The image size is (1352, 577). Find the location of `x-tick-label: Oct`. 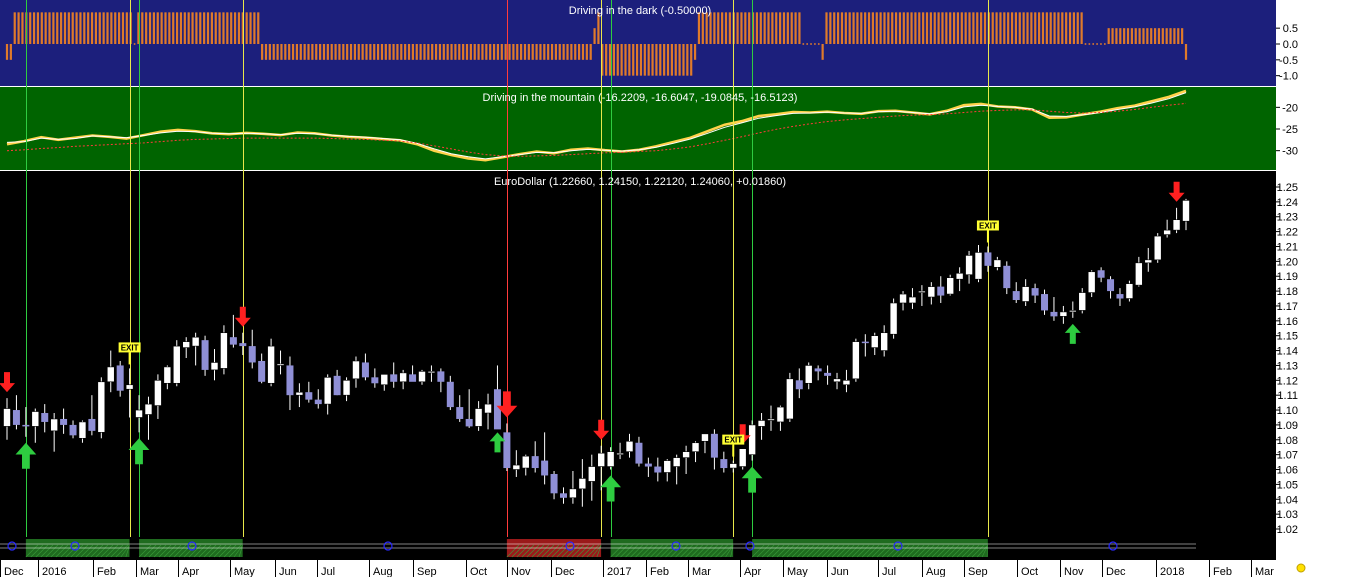

x-tick-label: Oct is located at coordinates (1029, 571).